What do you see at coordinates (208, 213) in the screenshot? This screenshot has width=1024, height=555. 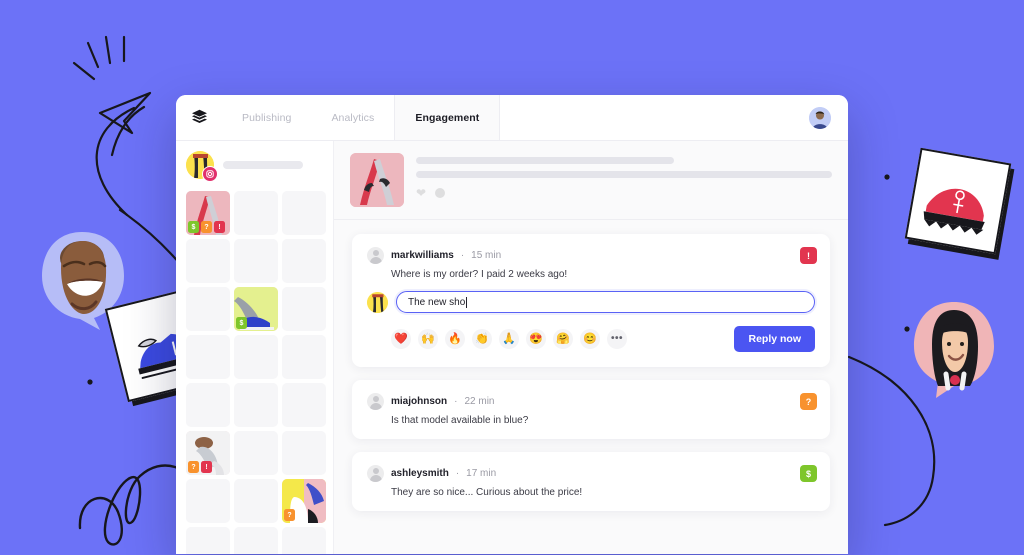 I see `post-grid-thumbnail: $?!` at bounding box center [208, 213].